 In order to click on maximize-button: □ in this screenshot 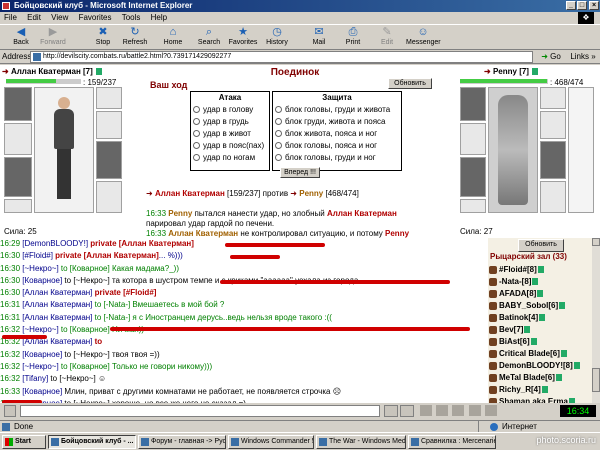, I will do `click(582, 5)`.